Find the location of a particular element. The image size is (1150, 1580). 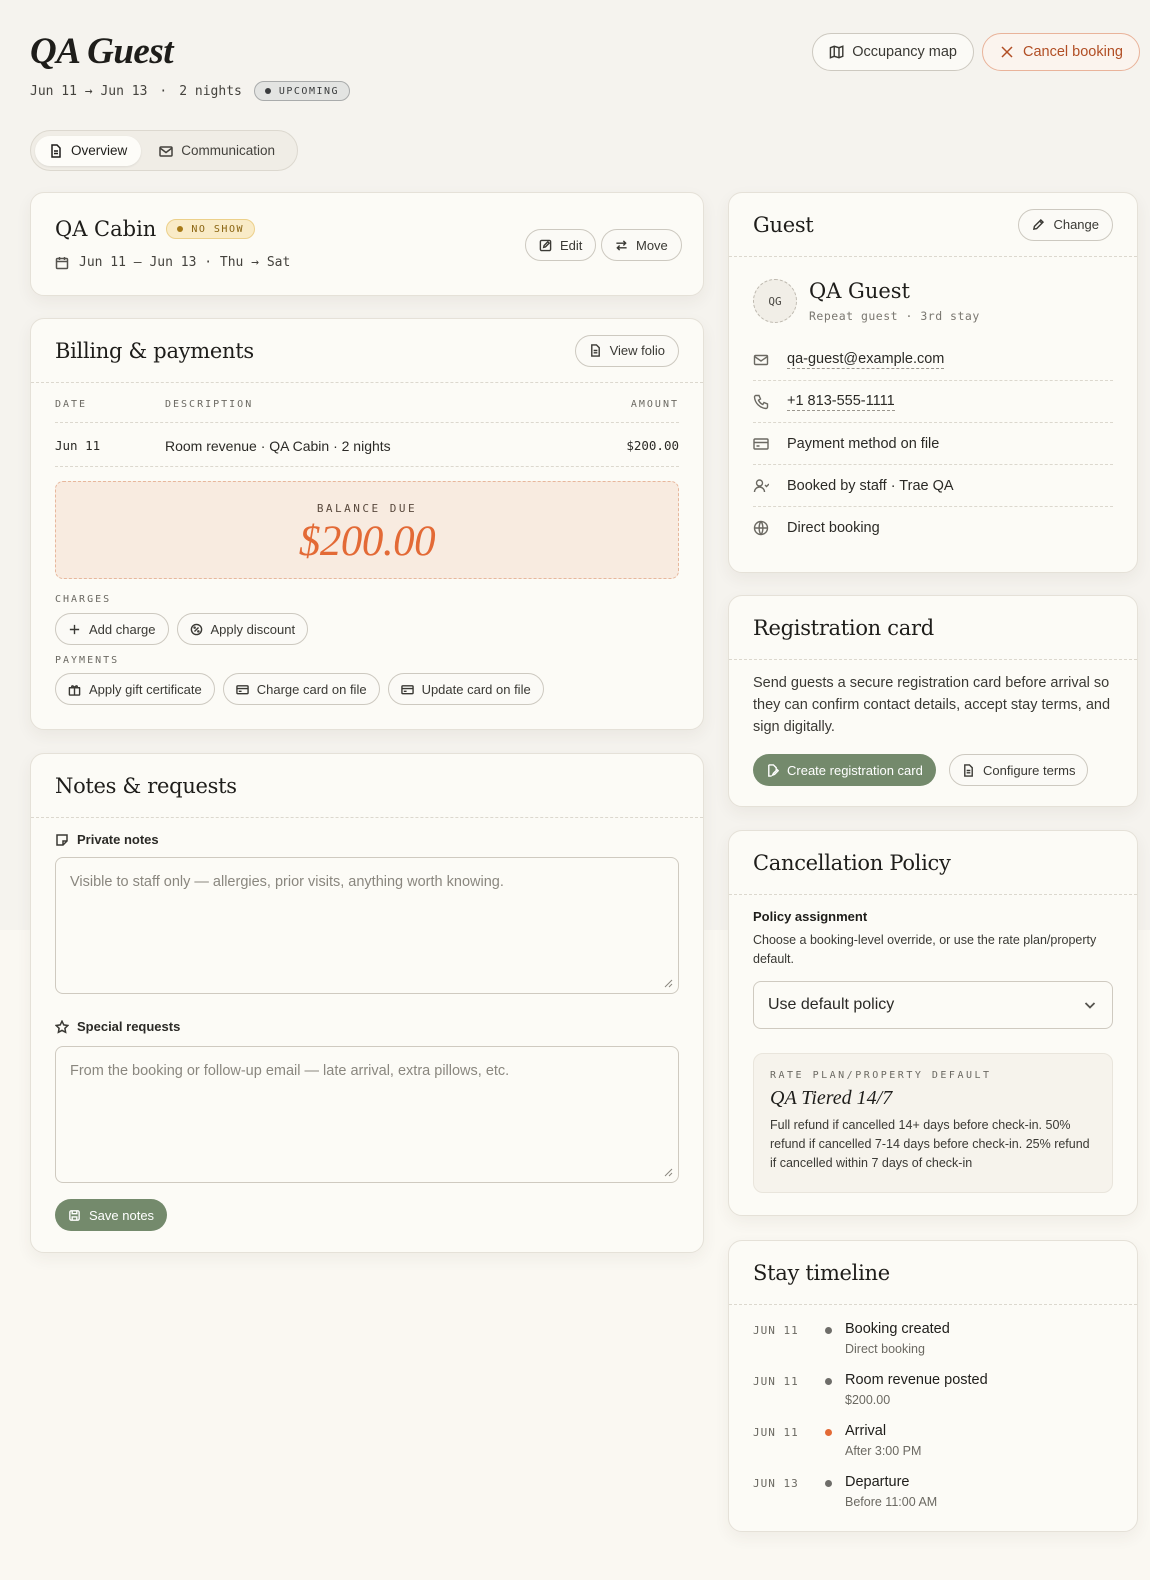

timeline-subtitle: After 3:00 PM is located at coordinates (883, 1451).